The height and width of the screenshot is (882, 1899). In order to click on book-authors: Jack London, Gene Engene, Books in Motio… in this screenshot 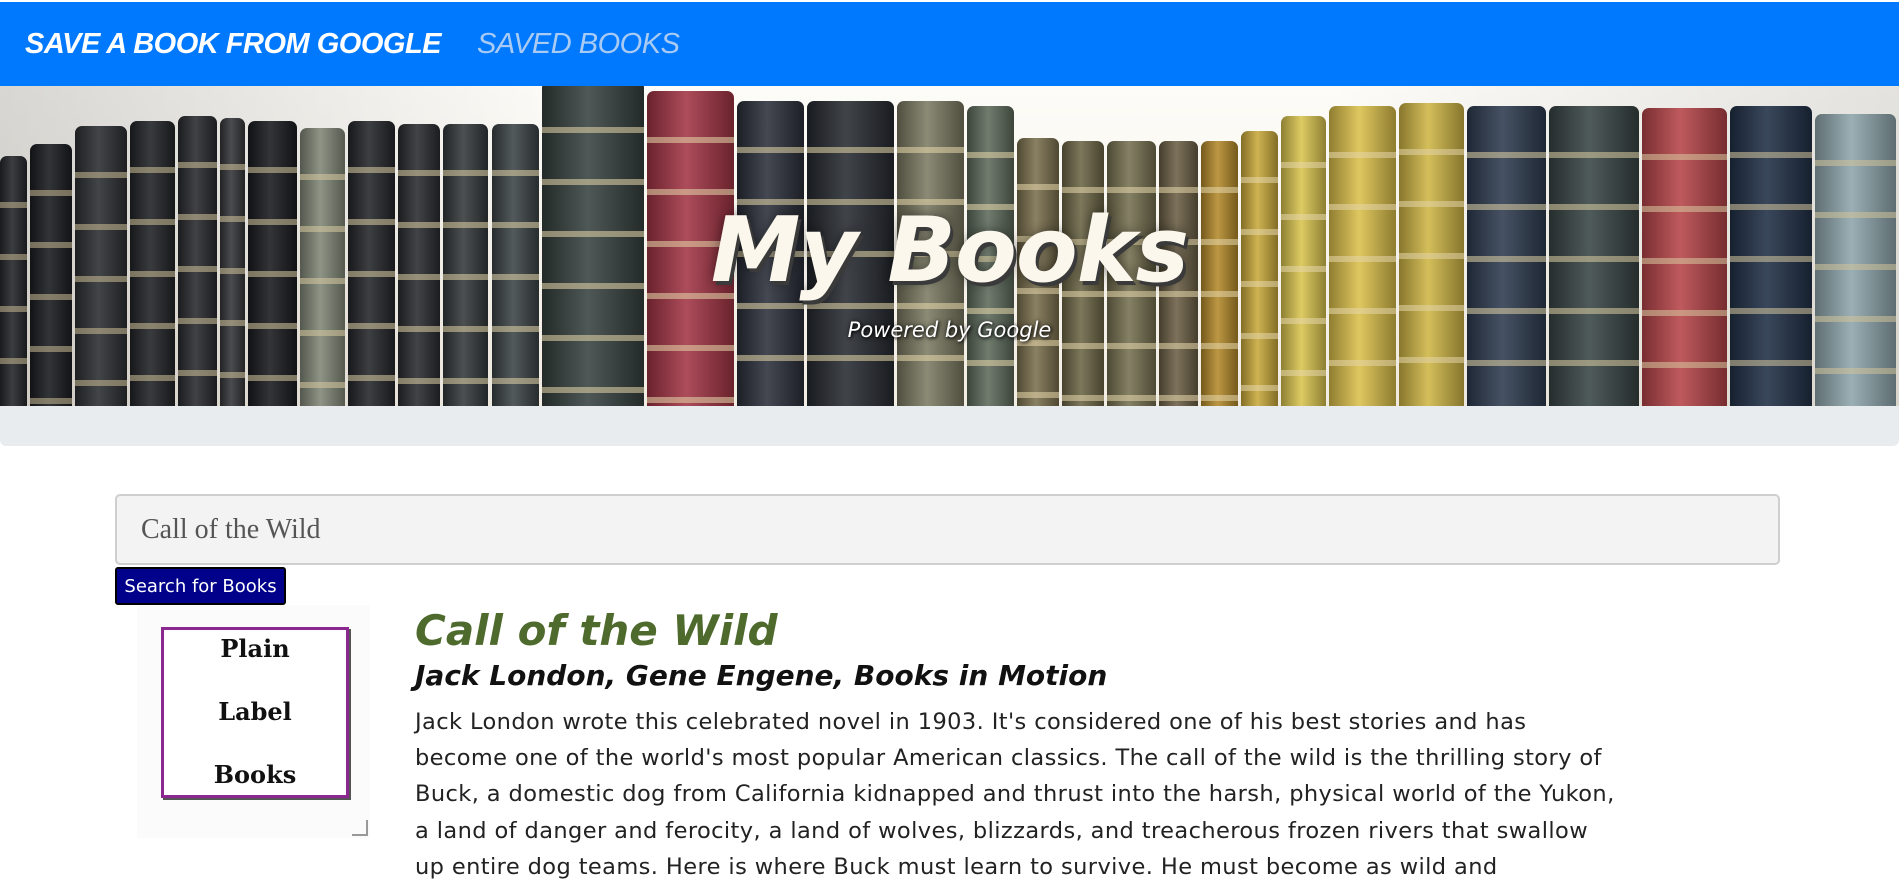, I will do `click(761, 675)`.